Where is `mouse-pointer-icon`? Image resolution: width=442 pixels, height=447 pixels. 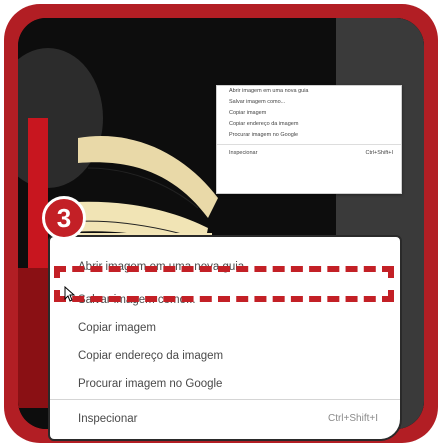
mouse-pointer-icon is located at coordinates (70, 294).